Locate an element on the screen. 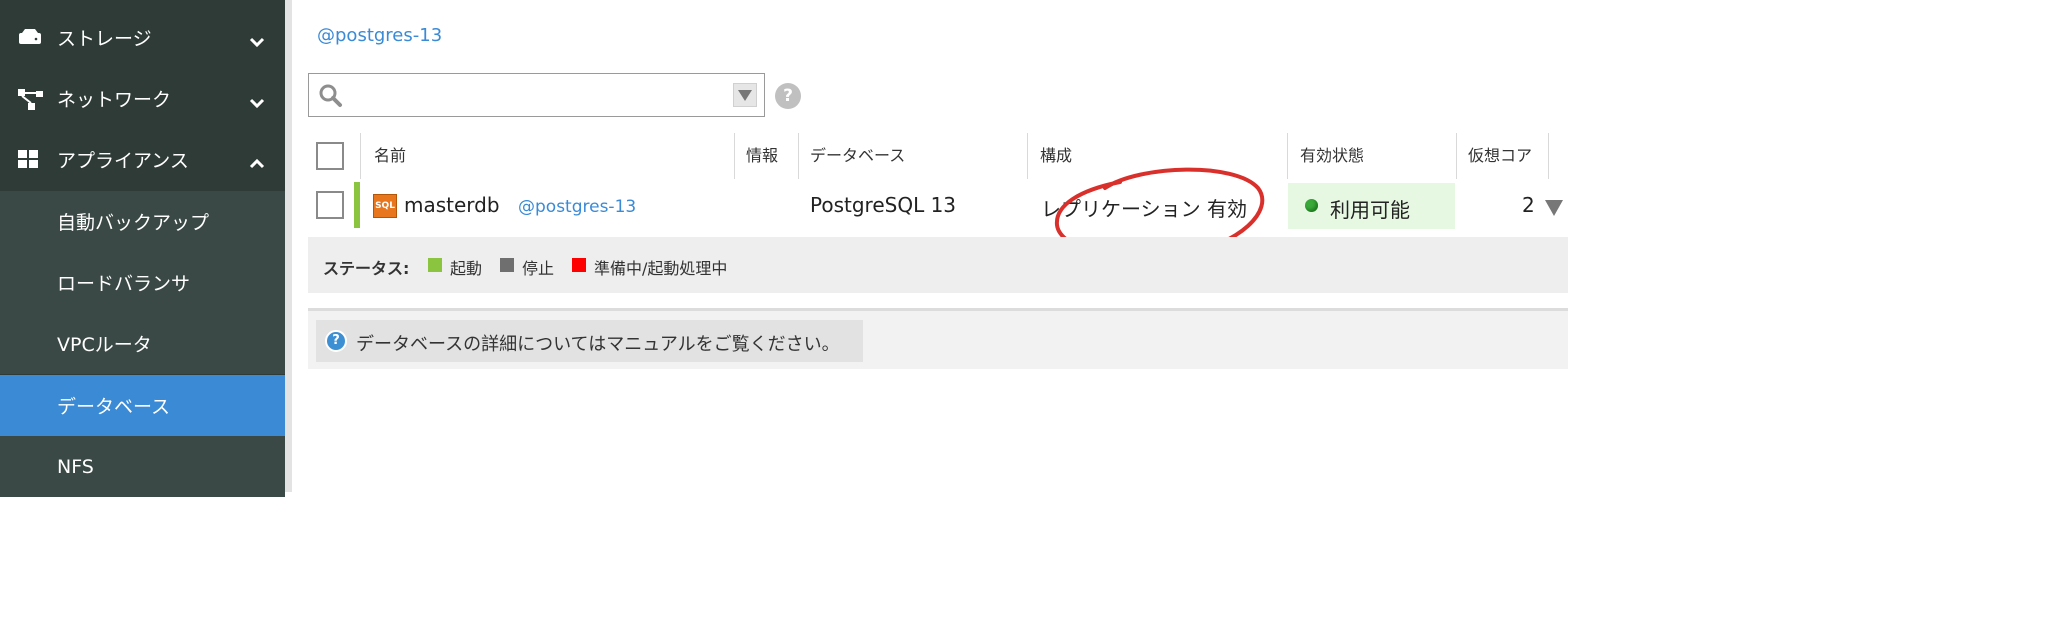  legend-label-running: 起動 is located at coordinates (466, 268).